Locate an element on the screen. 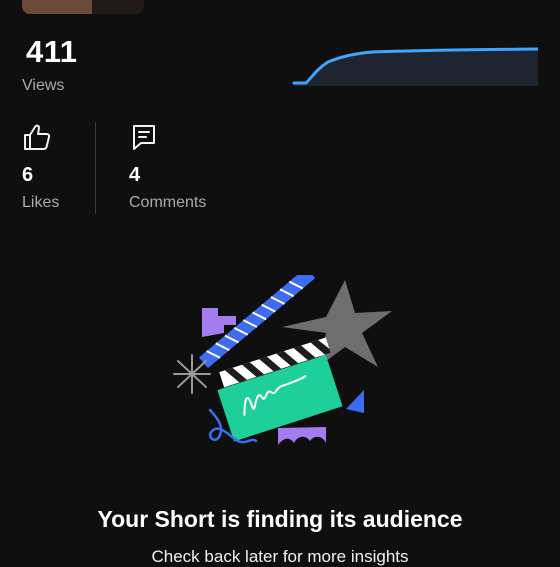 The image size is (560, 567). empty-state-title: Your Short is finding its audience is located at coordinates (280, 519).